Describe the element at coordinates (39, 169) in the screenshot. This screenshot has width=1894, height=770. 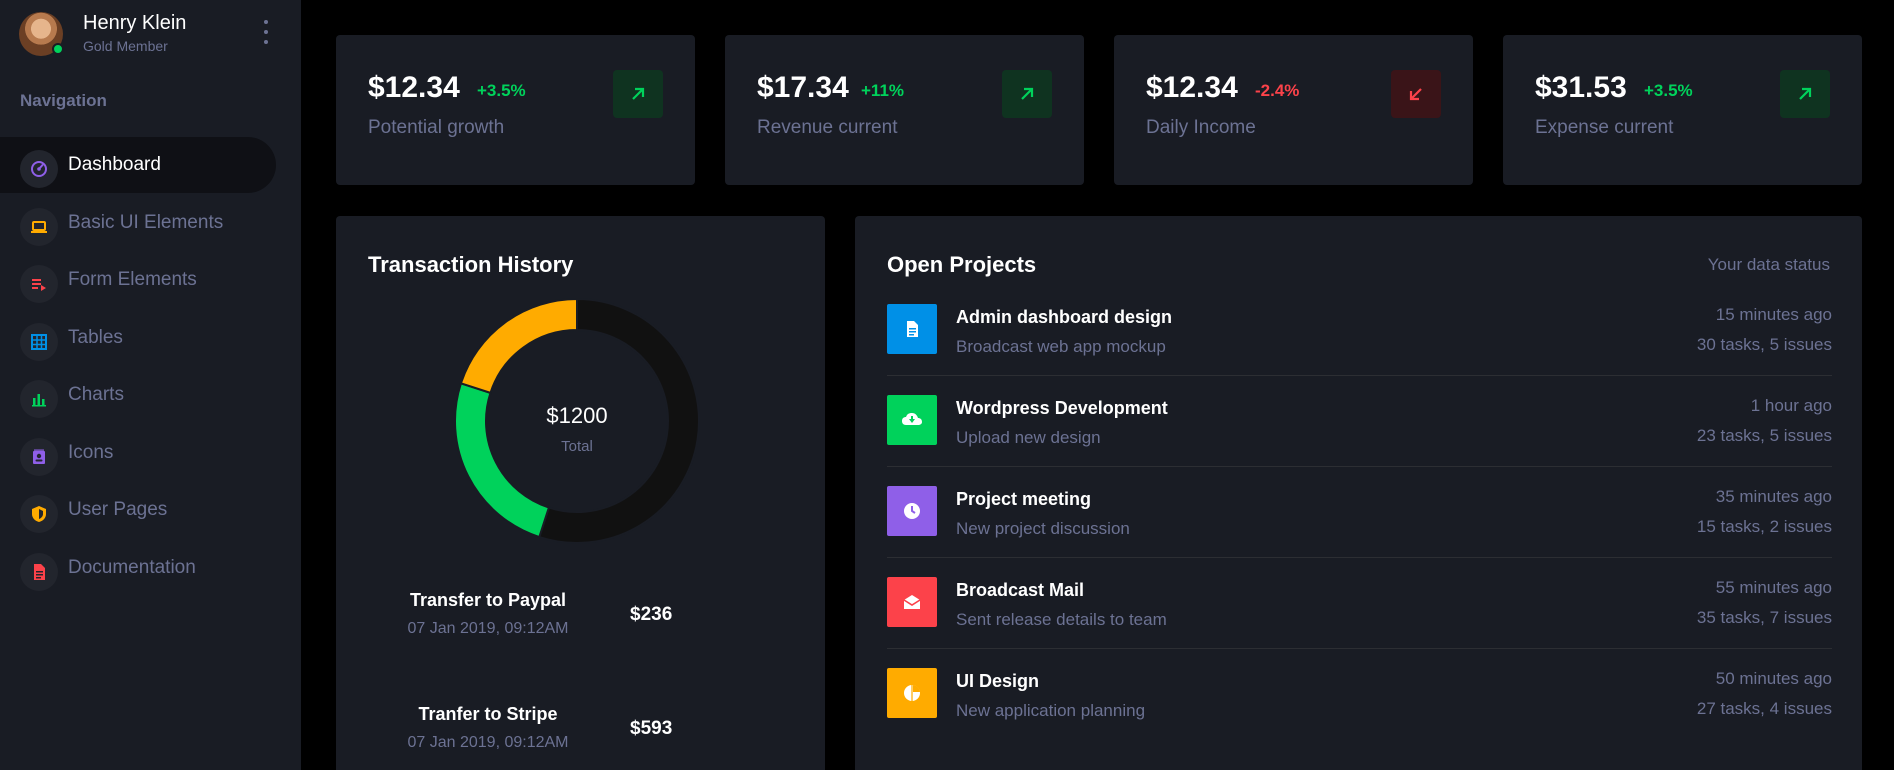
I see `speedometer-icon` at that location.